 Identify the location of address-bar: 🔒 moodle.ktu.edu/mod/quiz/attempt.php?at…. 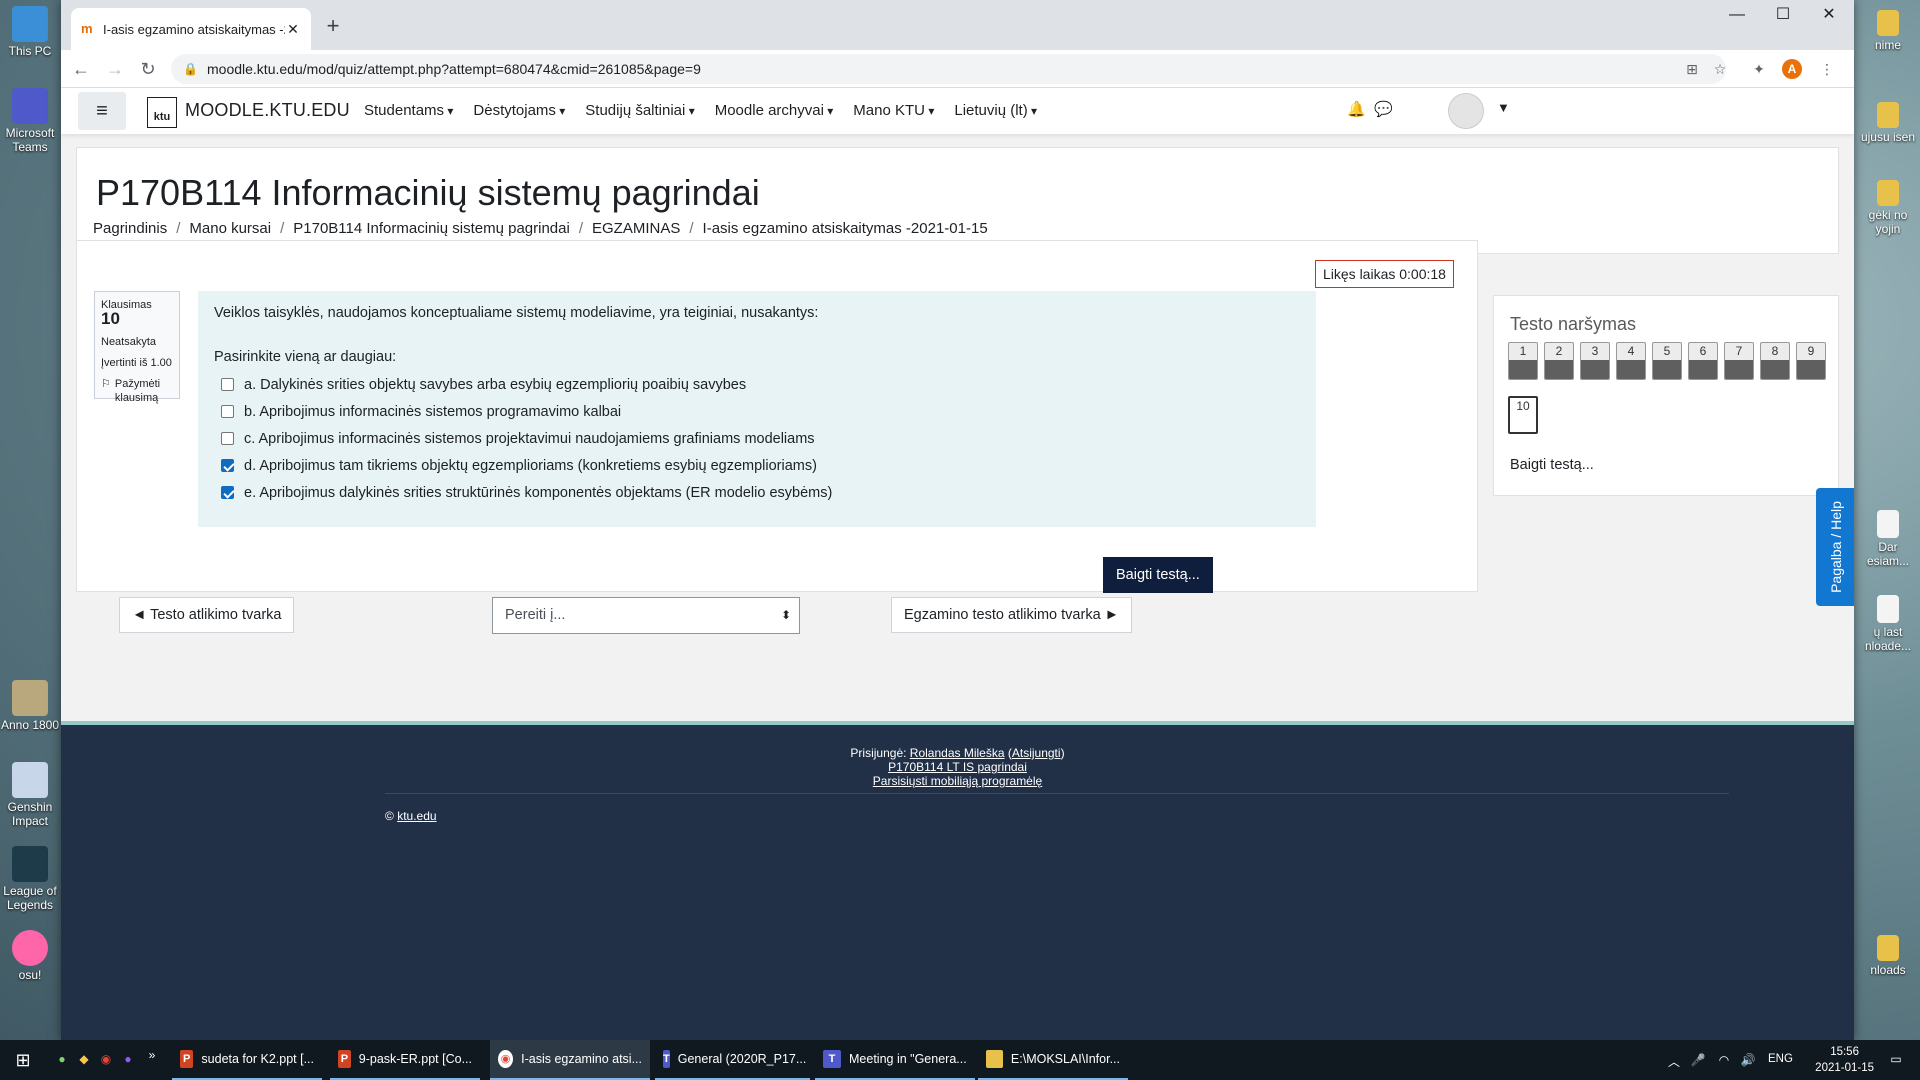
(948, 69).